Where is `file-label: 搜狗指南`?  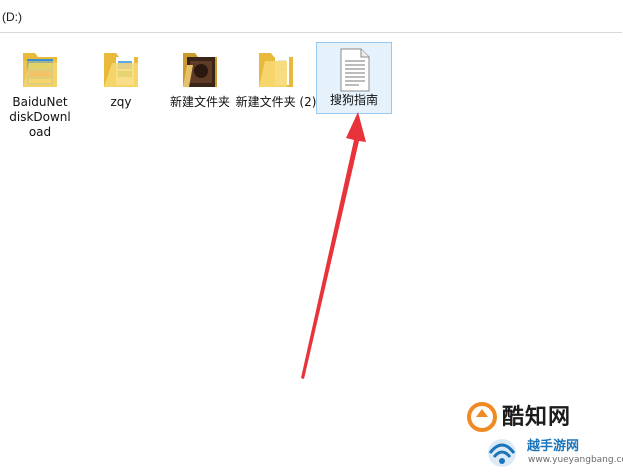
file-label: 搜狗指南 is located at coordinates (353, 100).